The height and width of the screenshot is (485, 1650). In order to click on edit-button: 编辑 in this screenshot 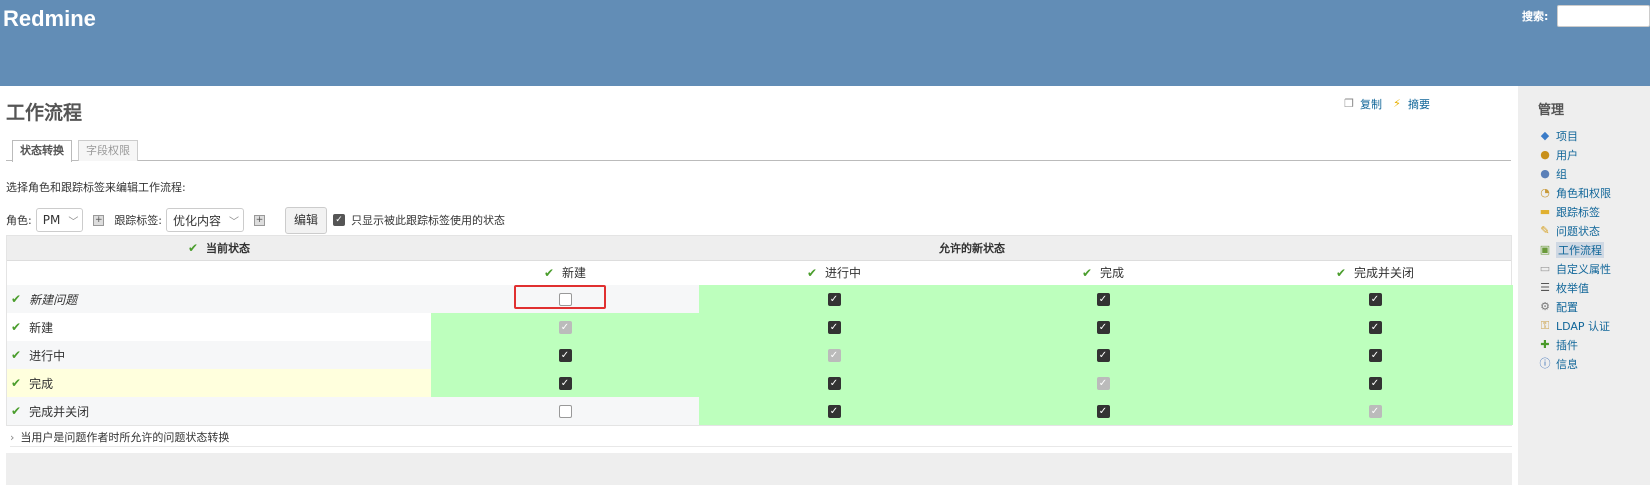, I will do `click(306, 220)`.